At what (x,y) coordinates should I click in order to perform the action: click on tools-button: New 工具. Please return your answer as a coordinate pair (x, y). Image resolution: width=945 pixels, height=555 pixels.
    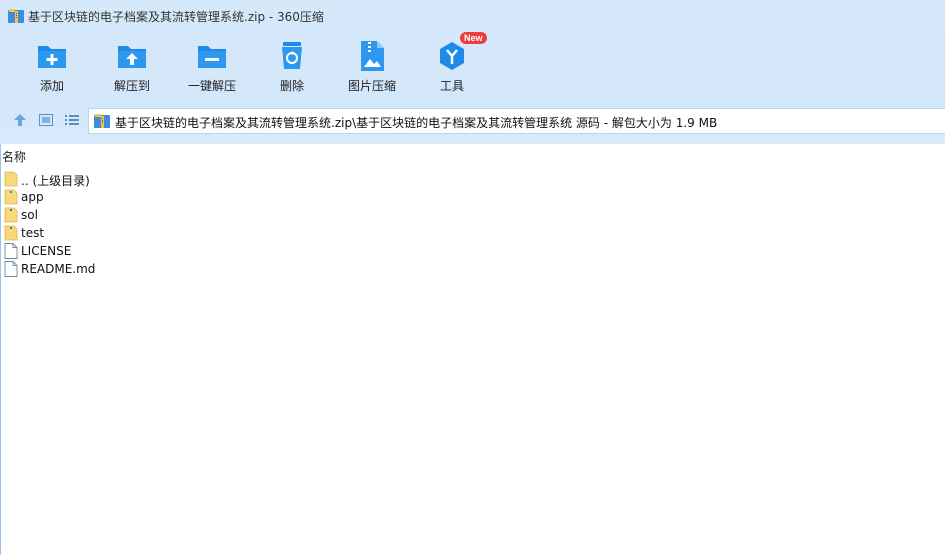
    Looking at the image, I should click on (452, 65).